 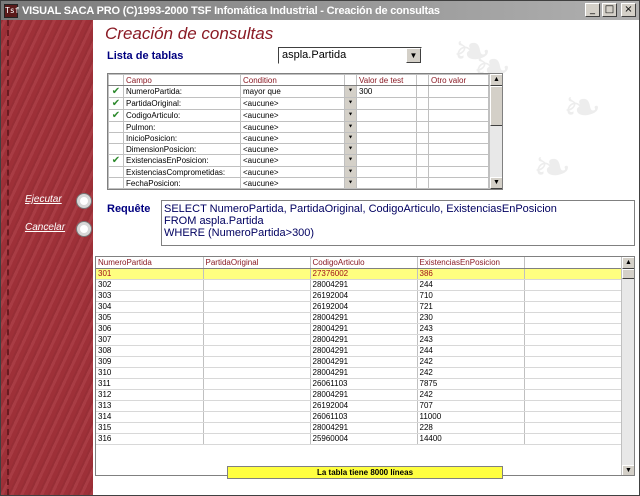 What do you see at coordinates (350, 55) in the screenshot?
I see `tables-dropdown: aspla.Partida ▼` at bounding box center [350, 55].